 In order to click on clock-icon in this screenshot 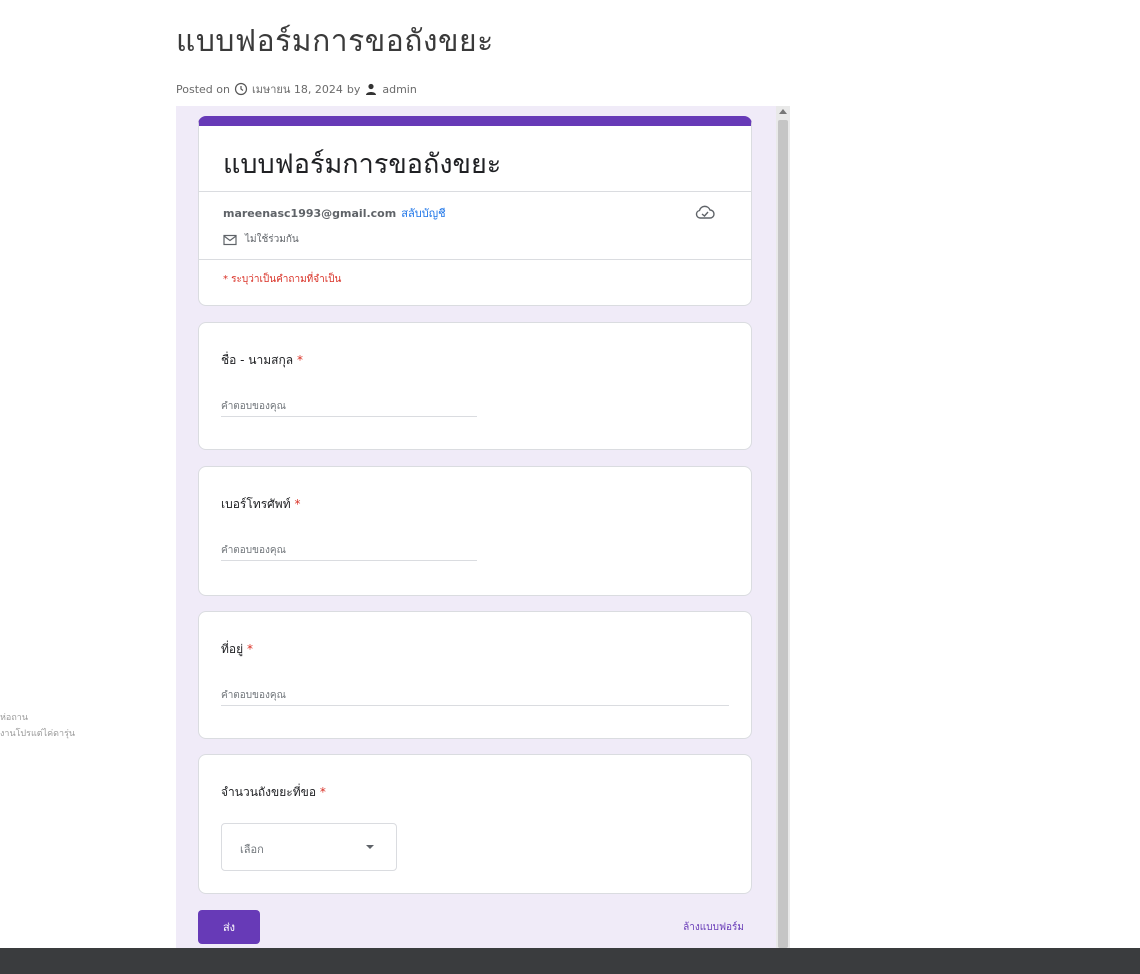, I will do `click(241, 89)`.